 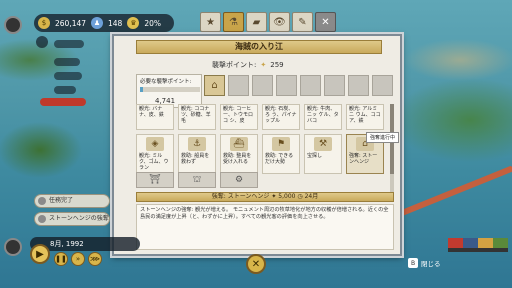 I want to click on people-value: 148, so click(x=115, y=23).